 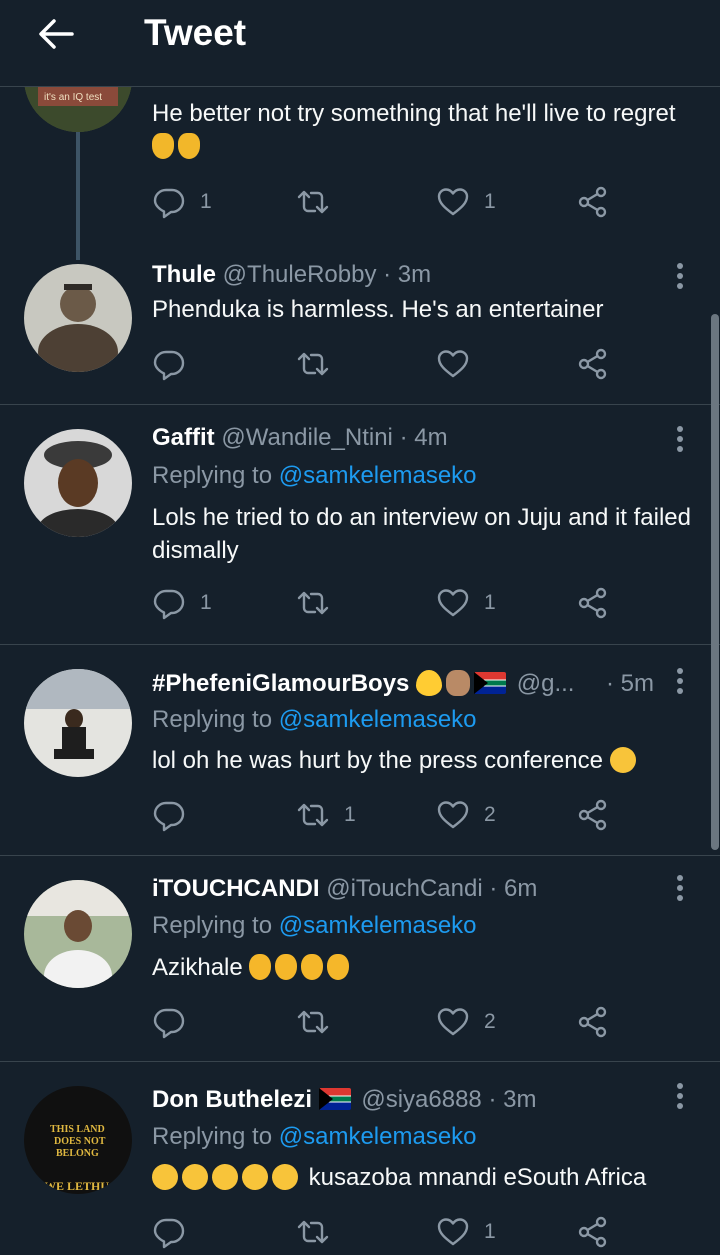 I want to click on retweet-button: 1, so click(x=326, y=815).